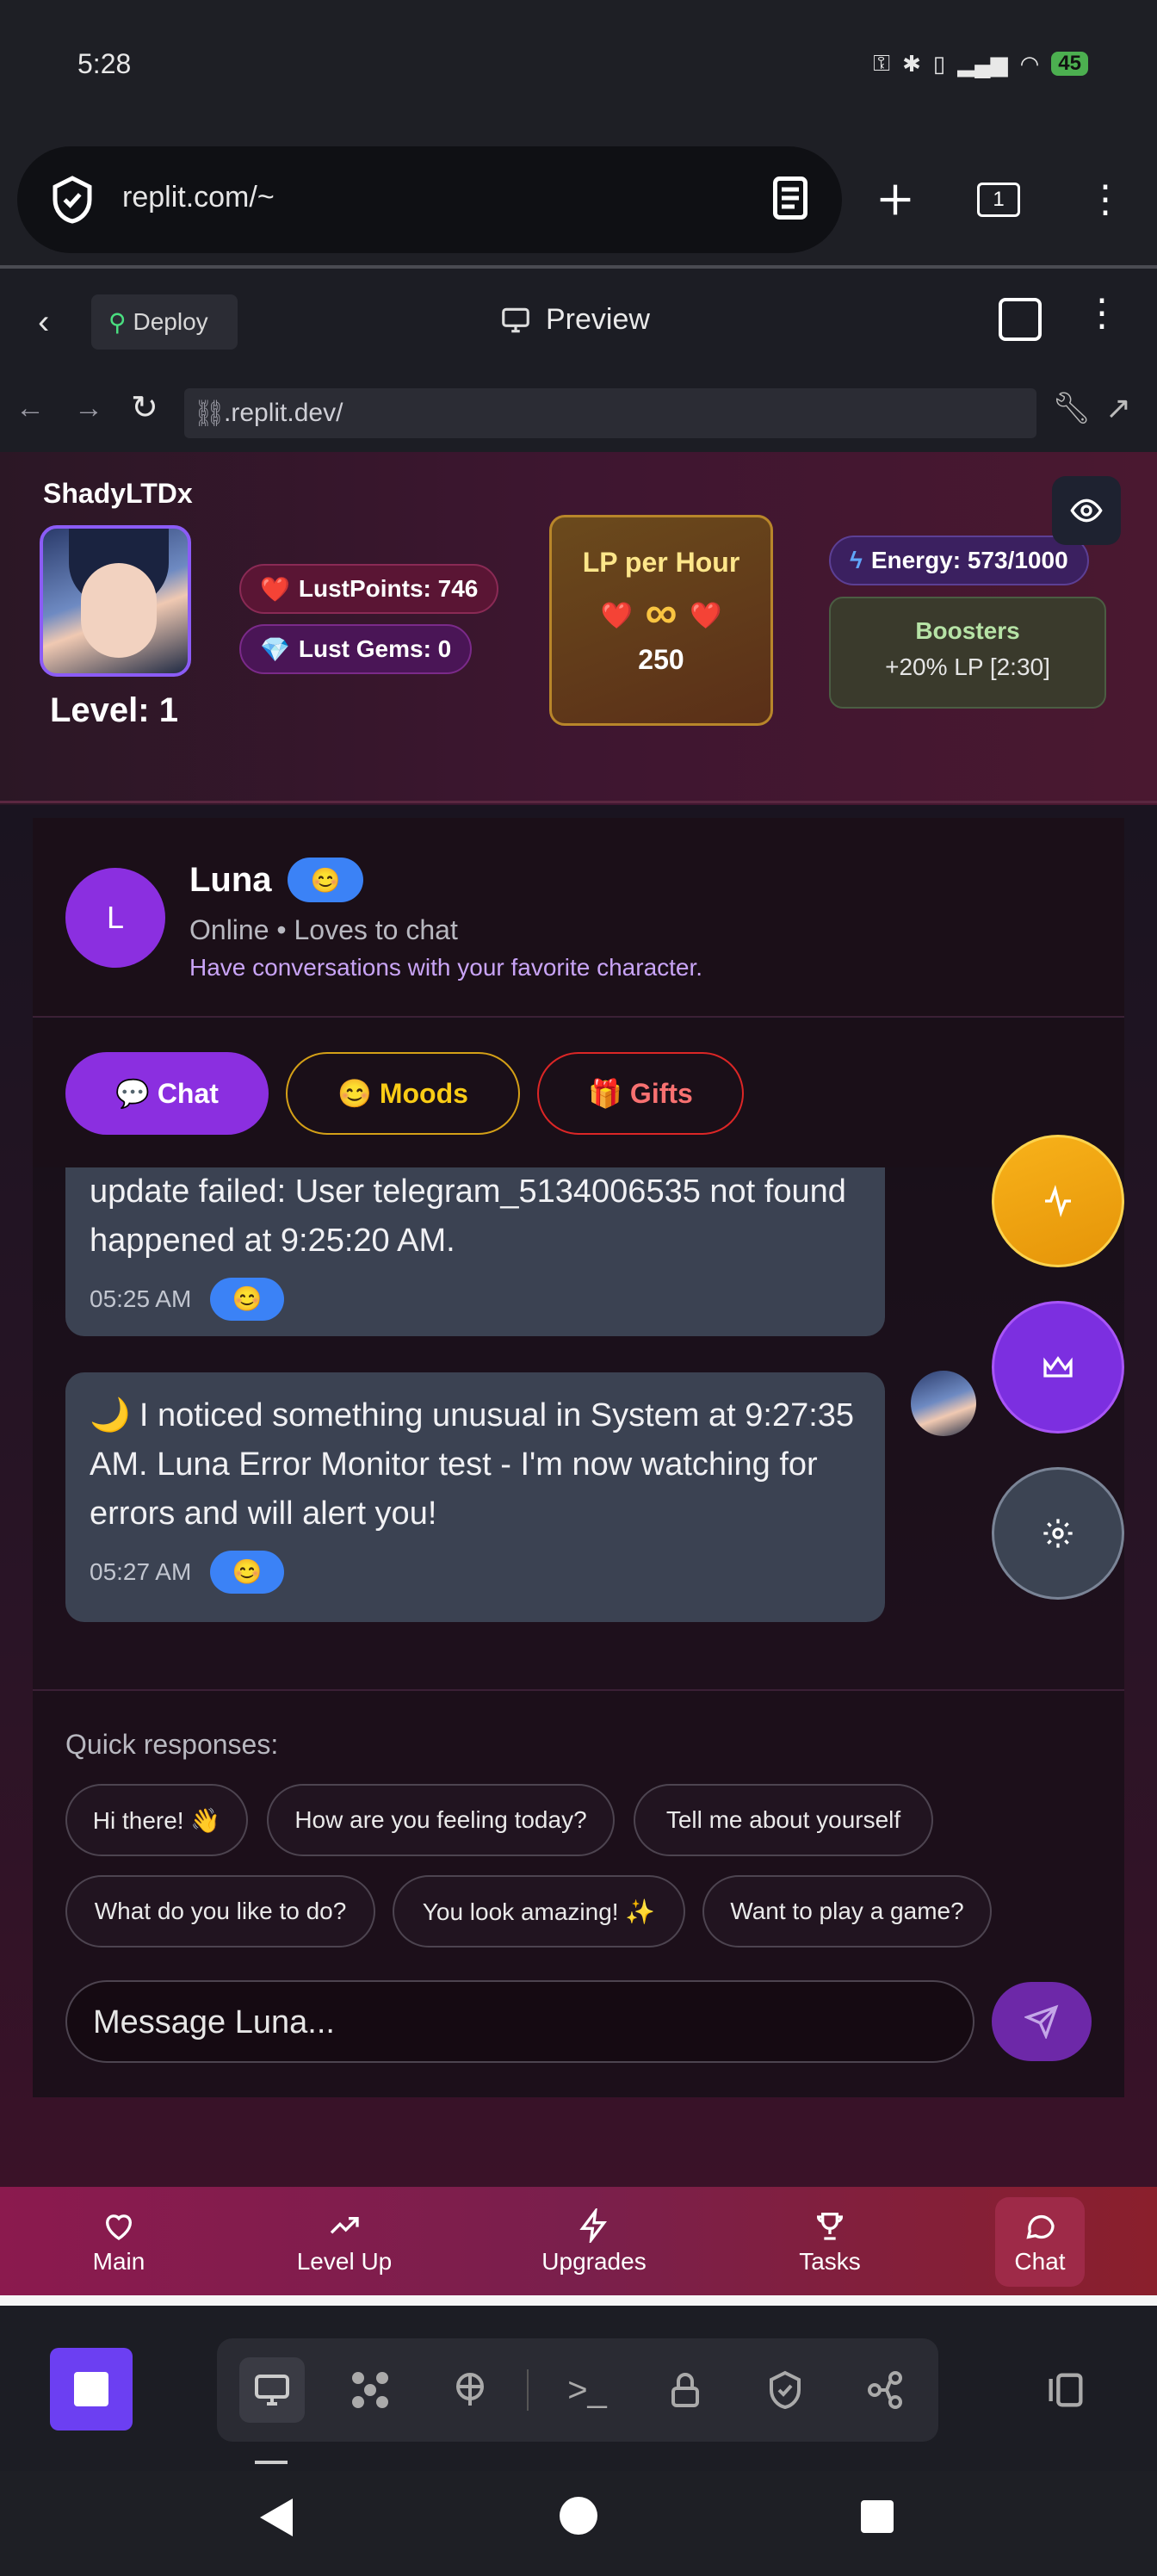 This screenshot has height=2576, width=1157. I want to click on tab-switcher-button: 1, so click(999, 200).